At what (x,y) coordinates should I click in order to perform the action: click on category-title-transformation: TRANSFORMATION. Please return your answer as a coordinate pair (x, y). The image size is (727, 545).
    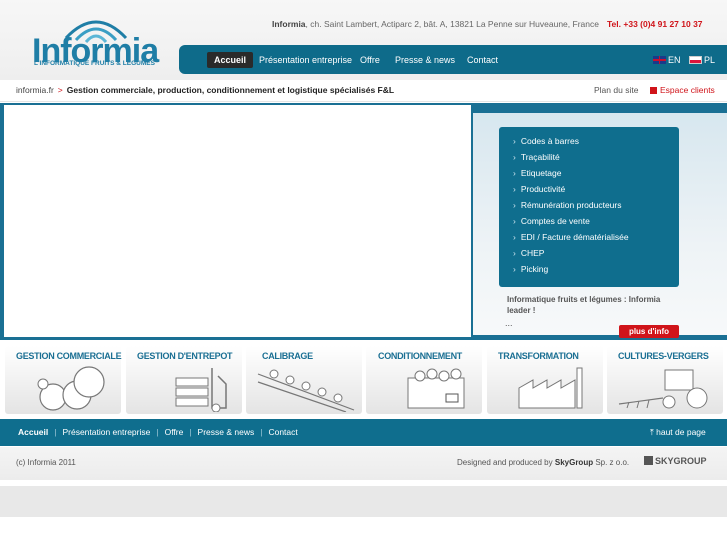
    Looking at the image, I should click on (538, 356).